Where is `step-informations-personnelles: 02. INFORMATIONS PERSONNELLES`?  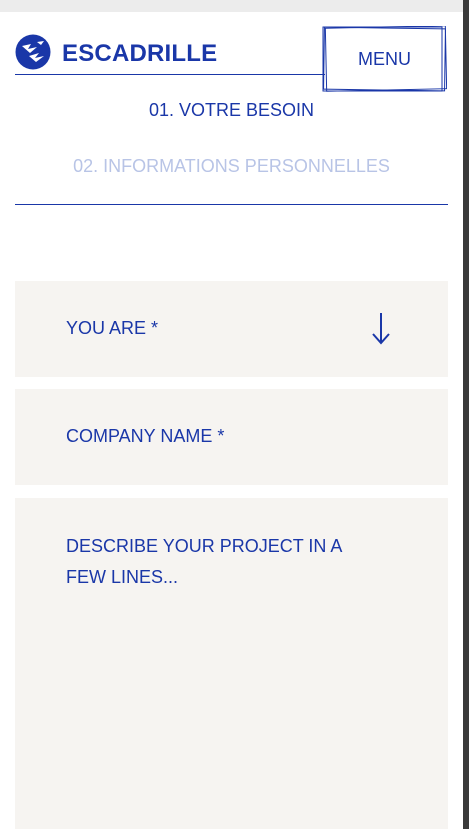 step-informations-personnelles: 02. INFORMATIONS PERSONNELLES is located at coordinates (231, 166).